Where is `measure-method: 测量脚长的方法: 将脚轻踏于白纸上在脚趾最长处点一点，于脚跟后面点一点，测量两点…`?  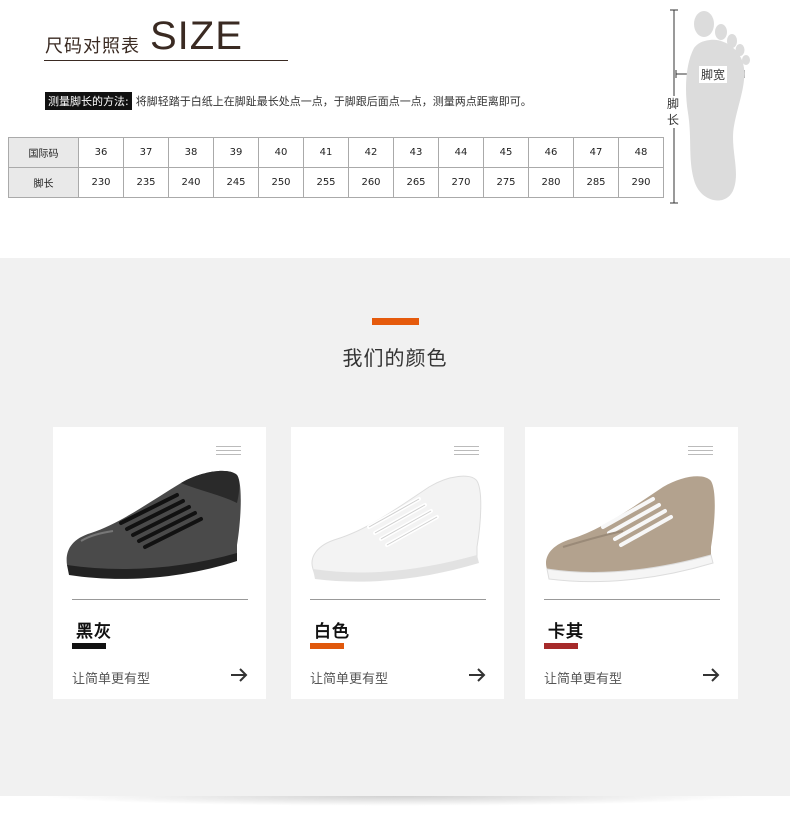 measure-method: 测量脚长的方法: 将脚轻踏于白纸上在脚趾最长处点一点，于脚跟后面点一点，测量两点… is located at coordinates (288, 101).